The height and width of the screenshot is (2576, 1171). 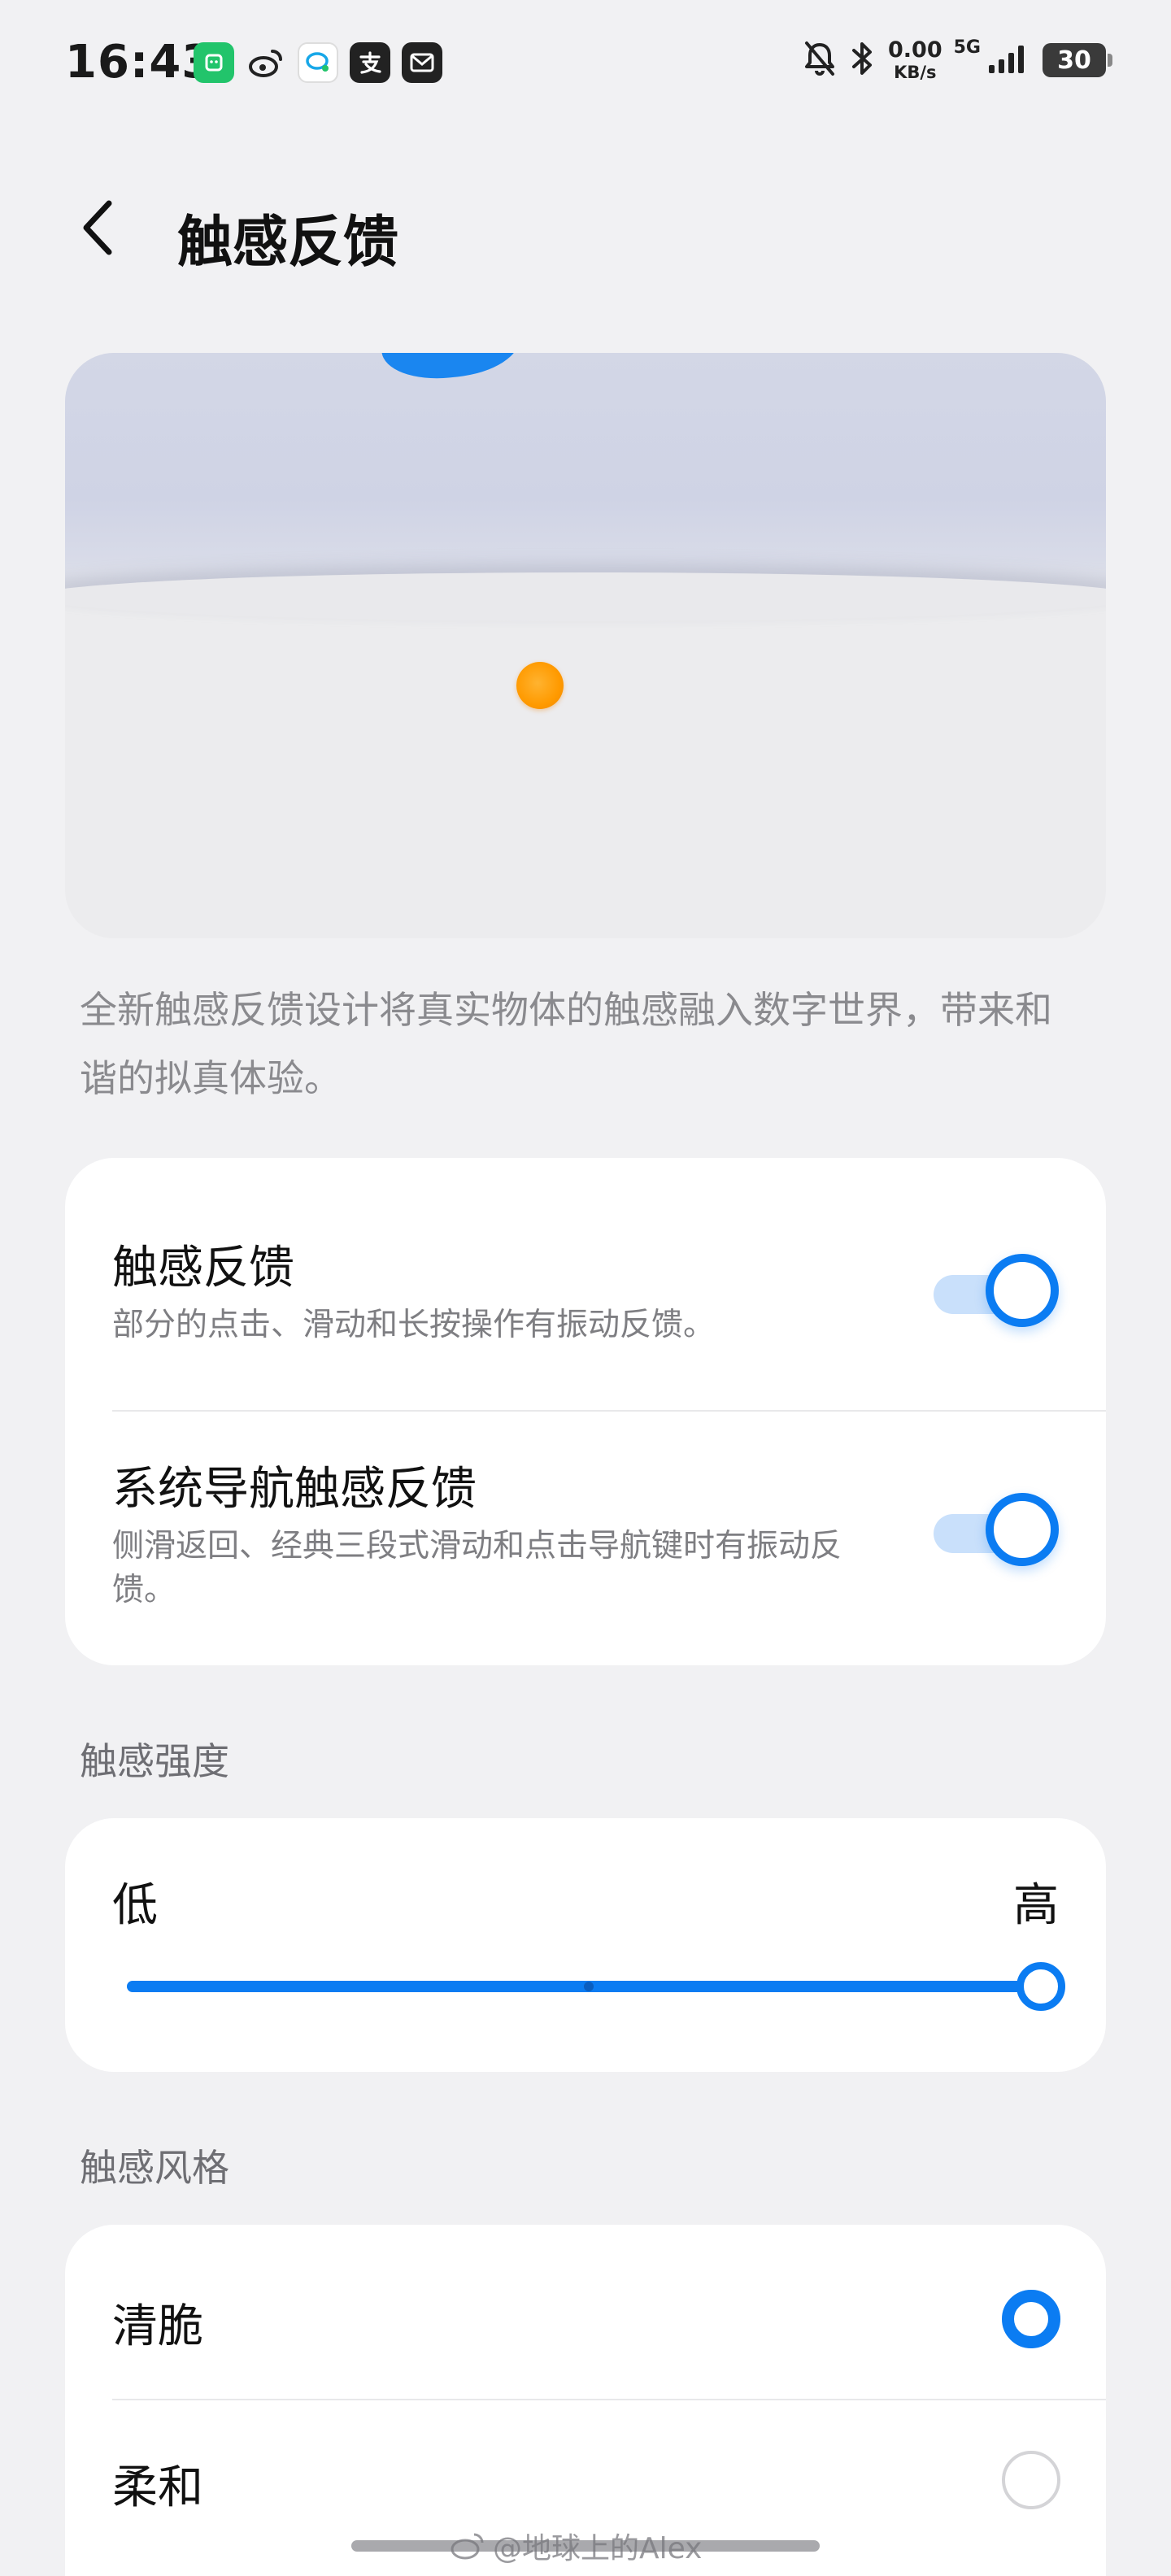 What do you see at coordinates (140, 63) in the screenshot?
I see `status-time: 16:43` at bounding box center [140, 63].